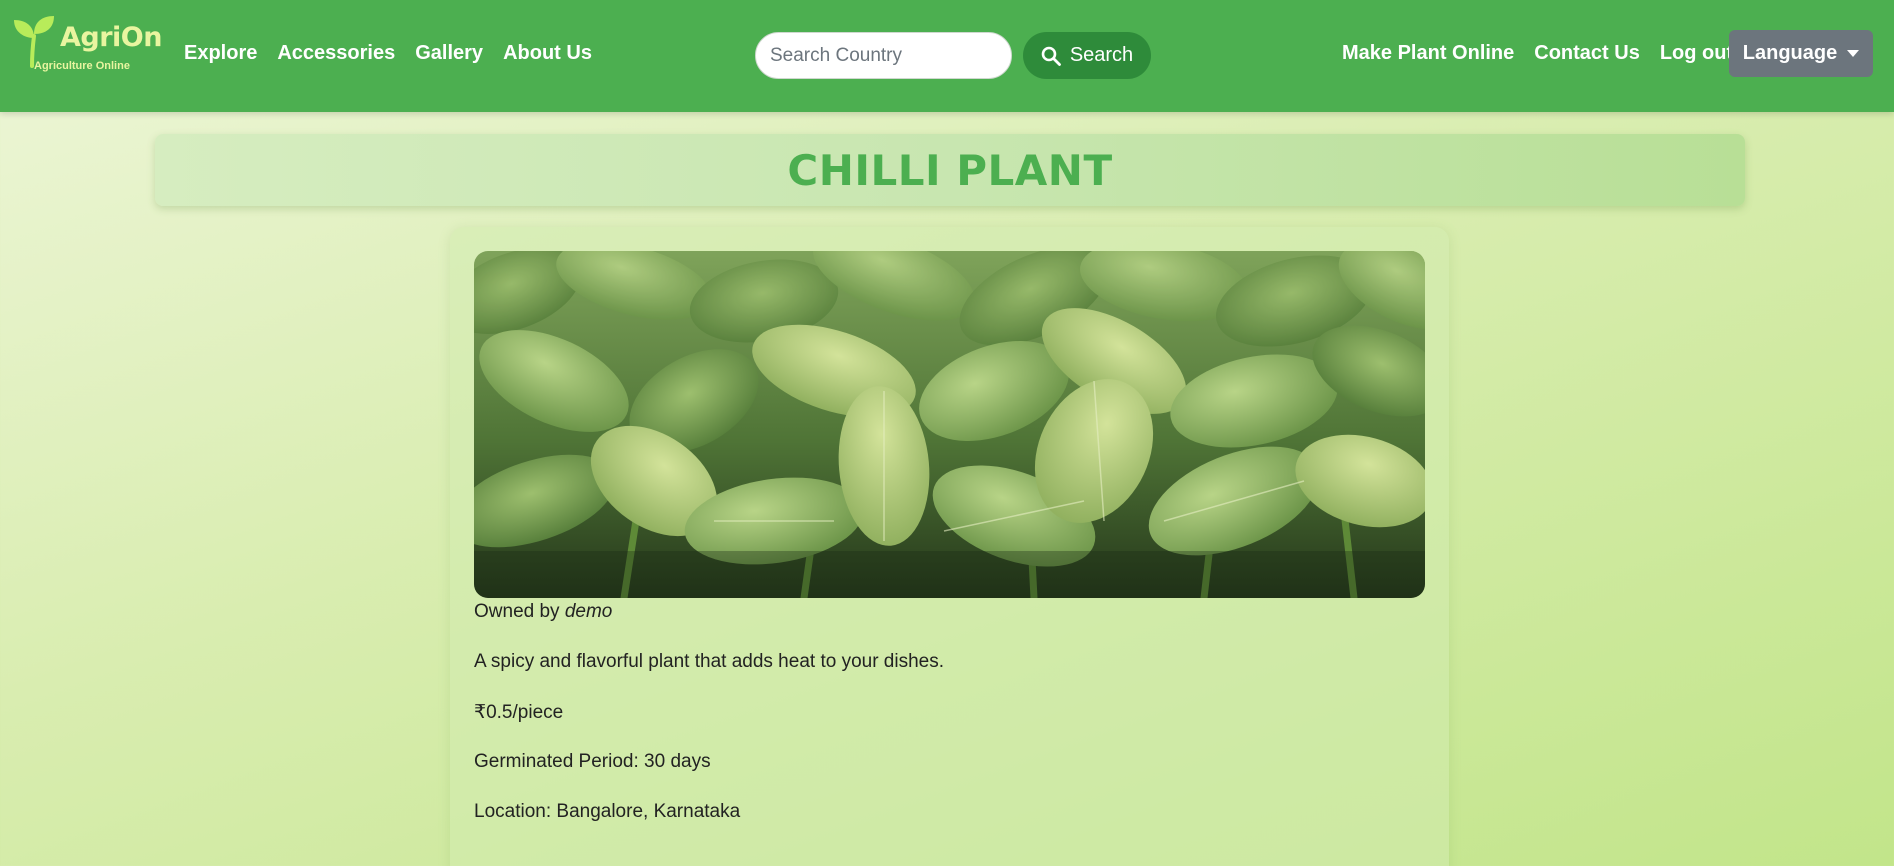 Image resolution: width=1894 pixels, height=866 pixels. Describe the element at coordinates (82, 66) in the screenshot. I see `brand-tagline: Agriculture Online` at that location.